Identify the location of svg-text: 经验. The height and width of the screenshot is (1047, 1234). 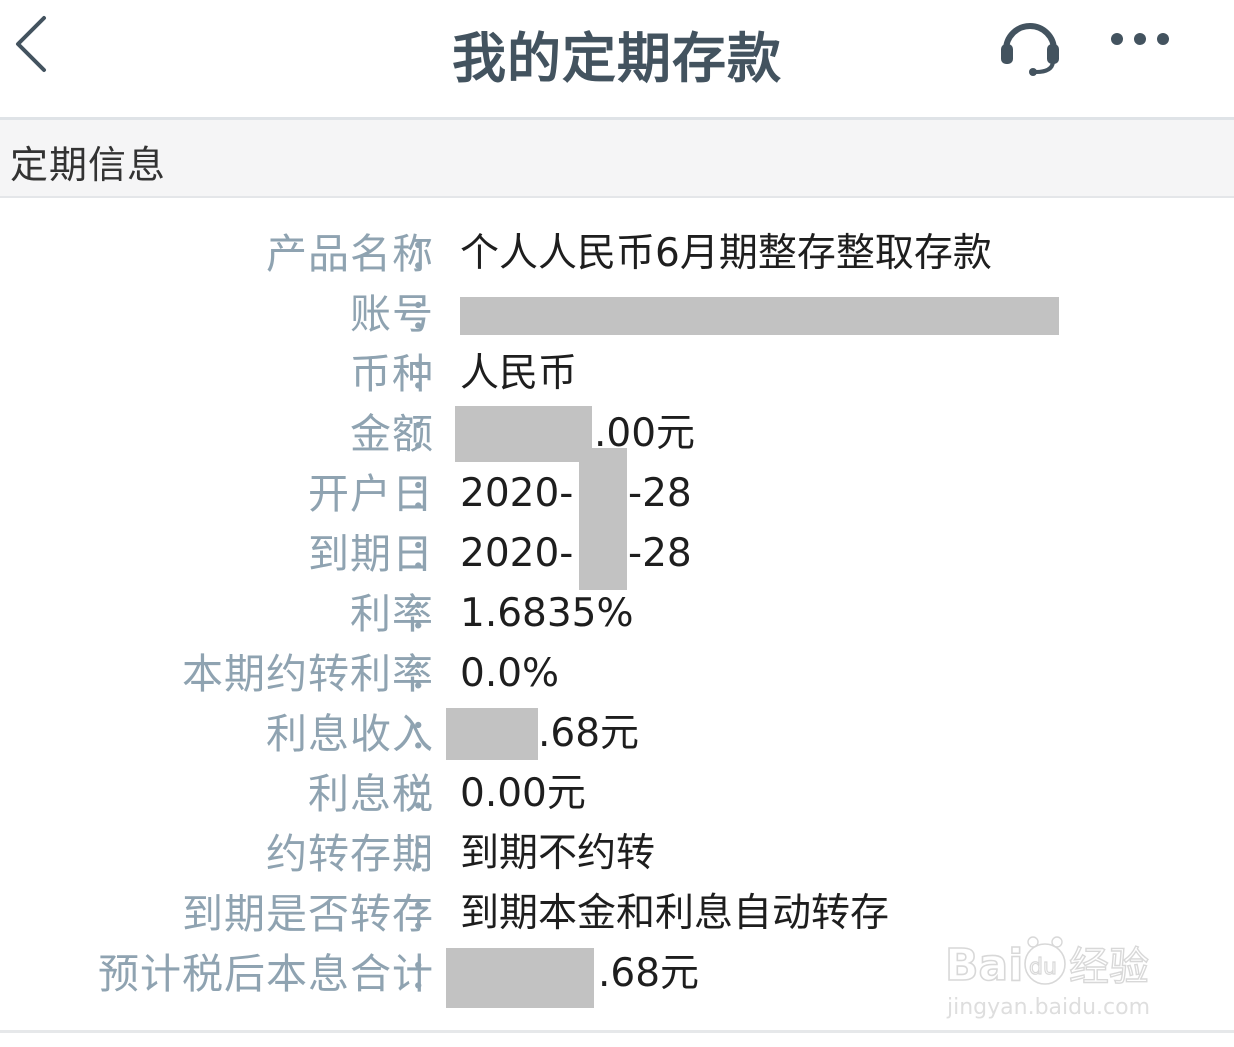
(1109, 967).